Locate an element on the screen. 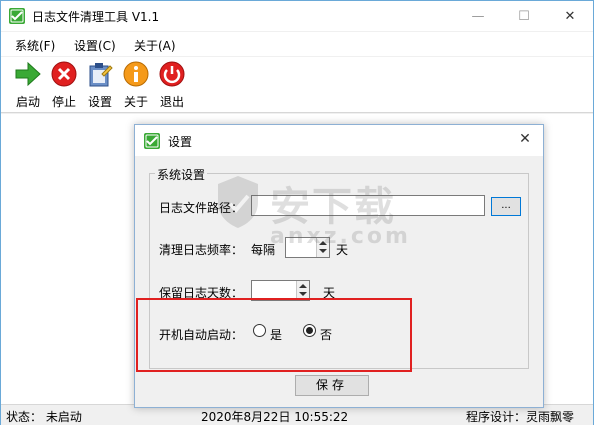  power-icon is located at coordinates (172, 74).